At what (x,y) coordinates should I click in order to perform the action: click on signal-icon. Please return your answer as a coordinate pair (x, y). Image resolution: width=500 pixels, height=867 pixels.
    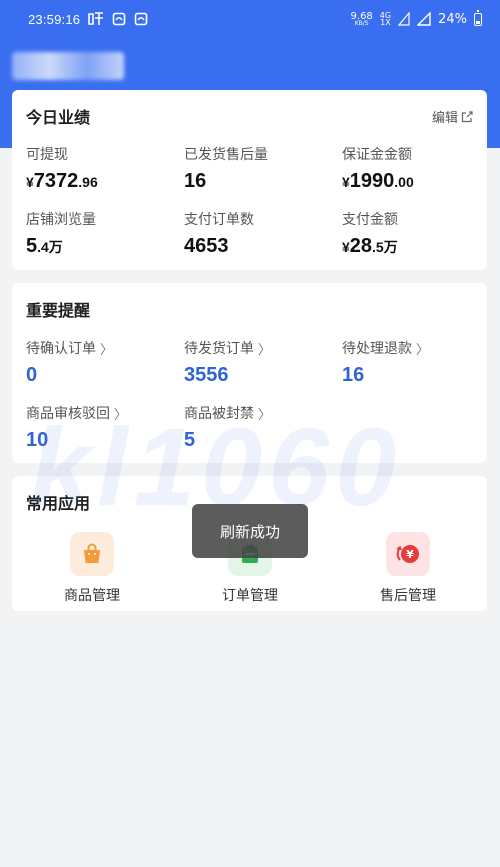
    Looking at the image, I should click on (404, 19).